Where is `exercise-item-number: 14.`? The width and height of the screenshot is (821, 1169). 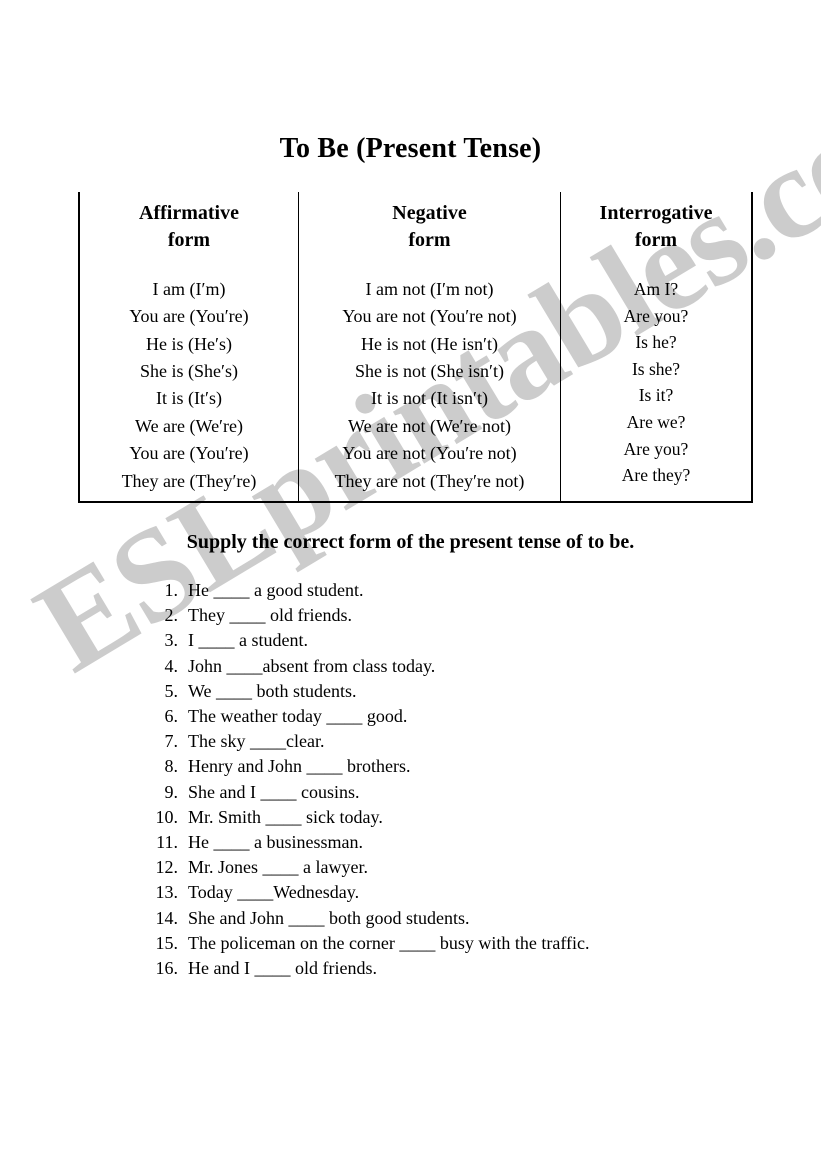
exercise-item-number: 14. is located at coordinates (167, 917).